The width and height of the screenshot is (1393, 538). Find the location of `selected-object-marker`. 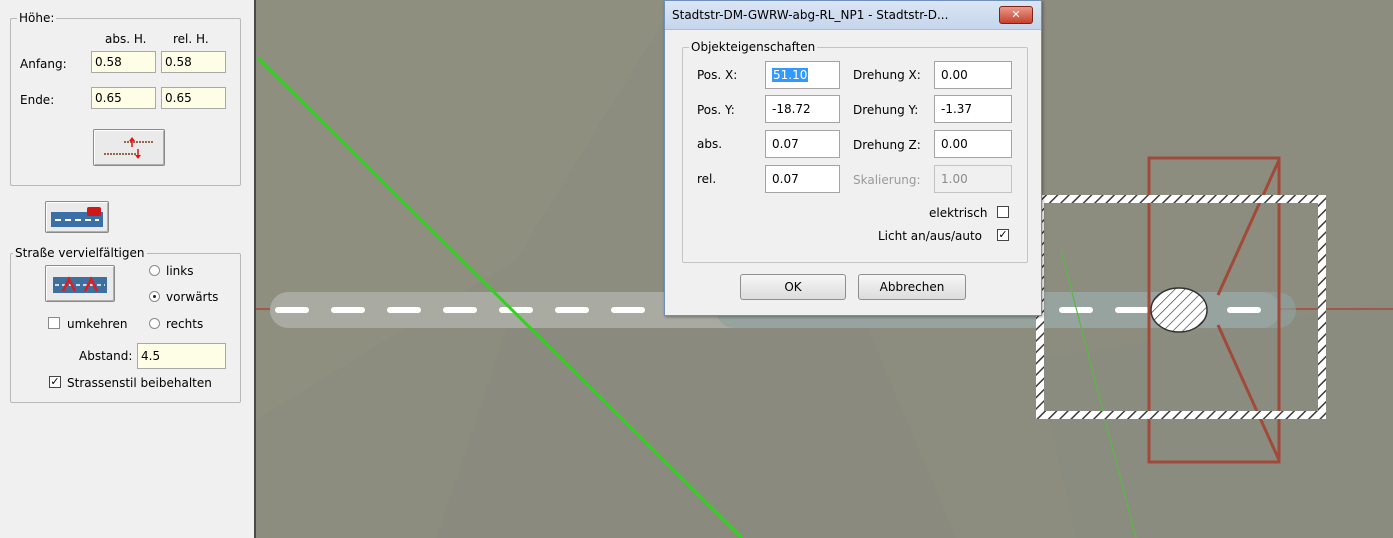

selected-object-marker is located at coordinates (1179, 310).